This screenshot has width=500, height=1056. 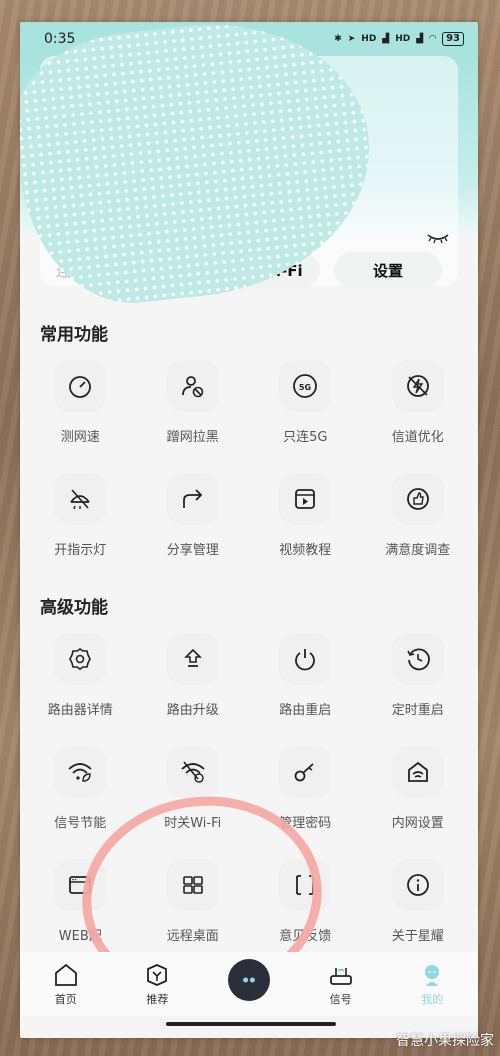 I want to click on recommend-icon, so click(x=157, y=974).